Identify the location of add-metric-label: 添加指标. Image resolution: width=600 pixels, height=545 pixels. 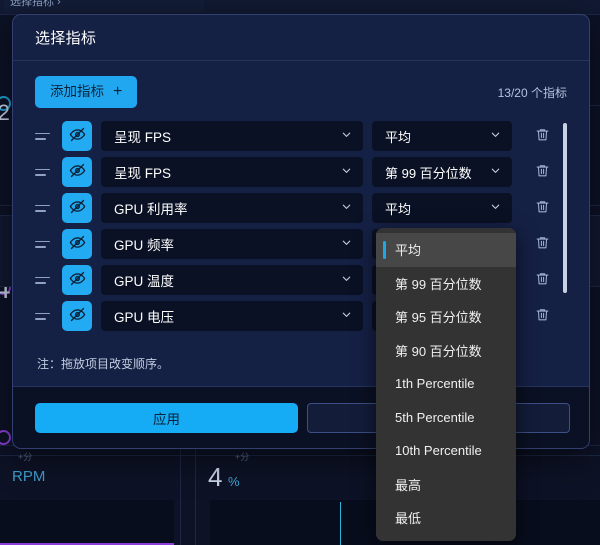
(77, 92).